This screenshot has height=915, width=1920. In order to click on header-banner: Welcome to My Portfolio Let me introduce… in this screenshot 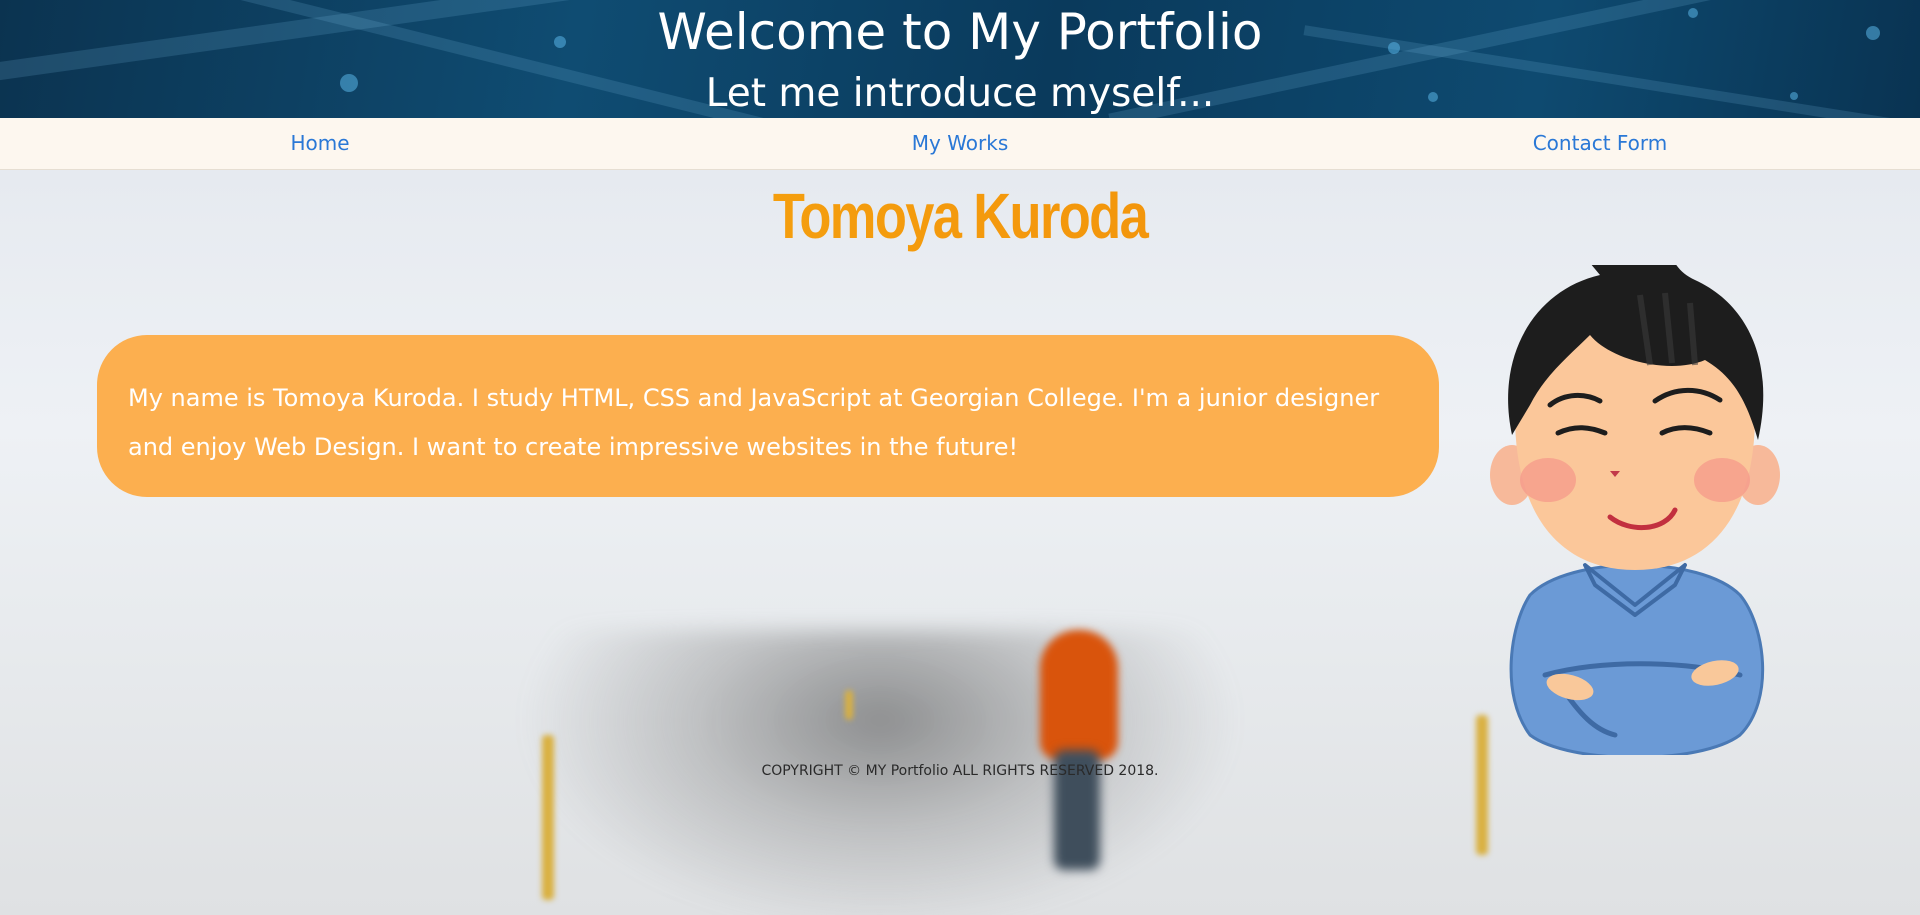, I will do `click(960, 59)`.